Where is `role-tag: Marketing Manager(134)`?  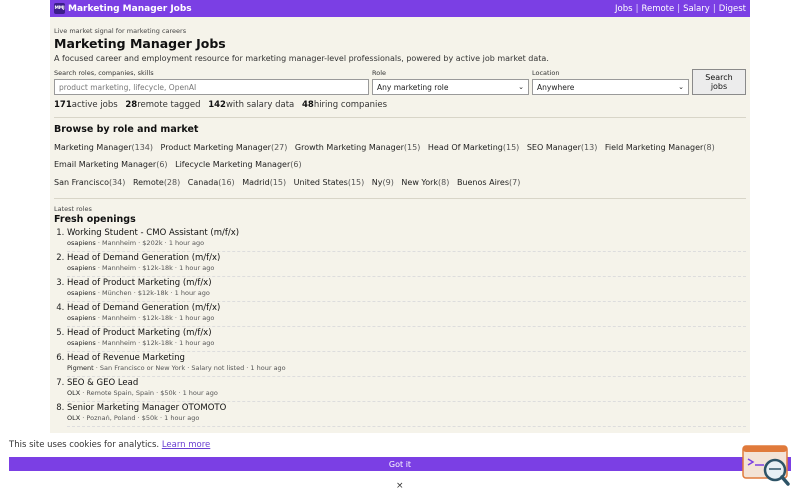
role-tag: Marketing Manager(134) is located at coordinates (103, 147).